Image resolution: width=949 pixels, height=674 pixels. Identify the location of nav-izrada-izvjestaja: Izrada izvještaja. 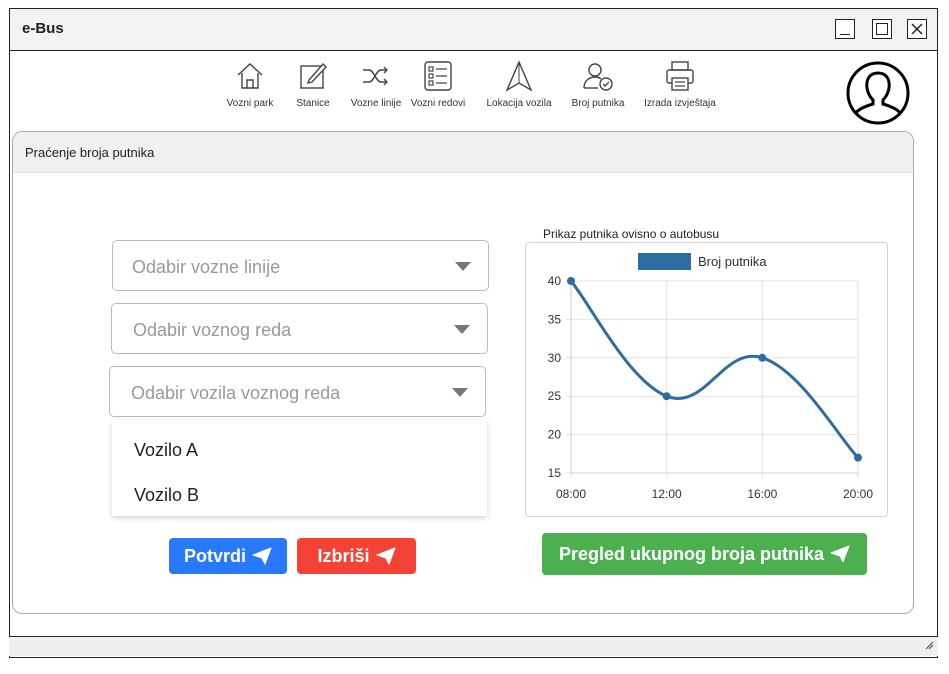
(680, 84).